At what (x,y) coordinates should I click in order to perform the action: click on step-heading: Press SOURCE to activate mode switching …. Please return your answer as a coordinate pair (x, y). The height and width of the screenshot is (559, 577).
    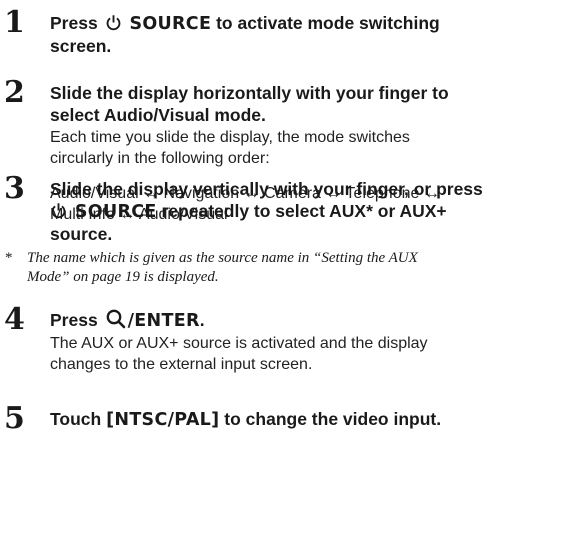
    Looking at the image, I should click on (245, 34).